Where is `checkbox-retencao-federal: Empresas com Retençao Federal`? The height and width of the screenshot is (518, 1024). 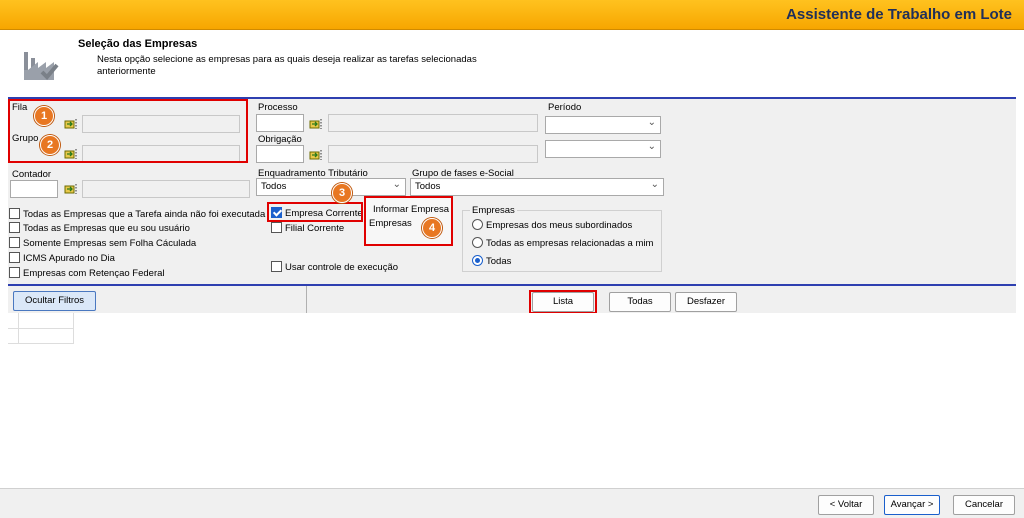 checkbox-retencao-federal: Empresas com Retençao Federal is located at coordinates (87, 273).